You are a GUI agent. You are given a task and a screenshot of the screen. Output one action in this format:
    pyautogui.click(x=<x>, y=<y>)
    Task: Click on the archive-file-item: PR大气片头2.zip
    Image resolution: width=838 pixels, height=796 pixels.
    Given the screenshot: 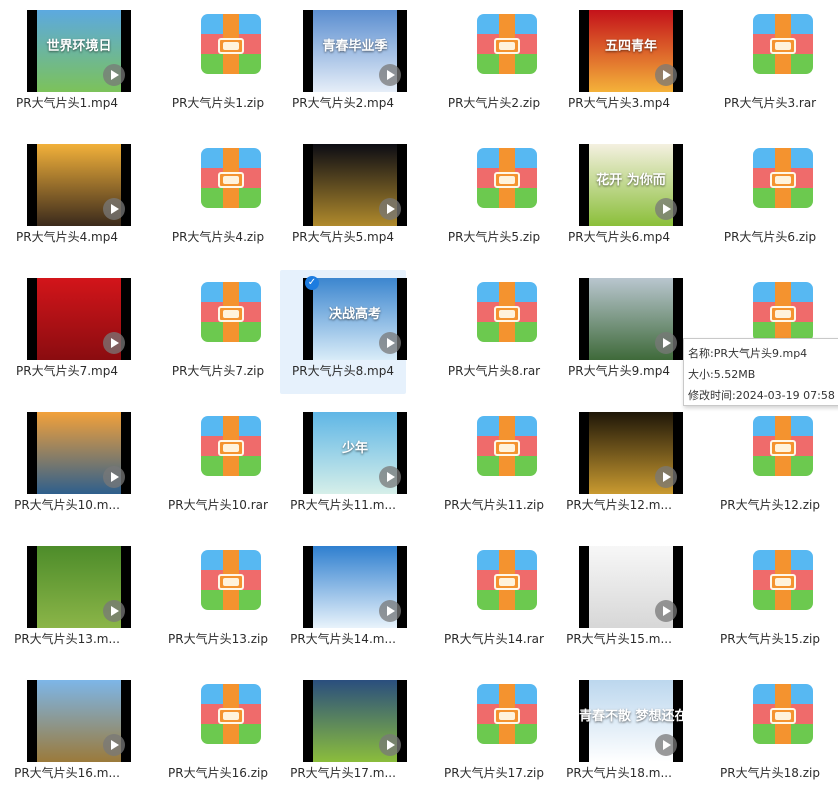 What is the action you would take?
    pyautogui.click(x=494, y=64)
    